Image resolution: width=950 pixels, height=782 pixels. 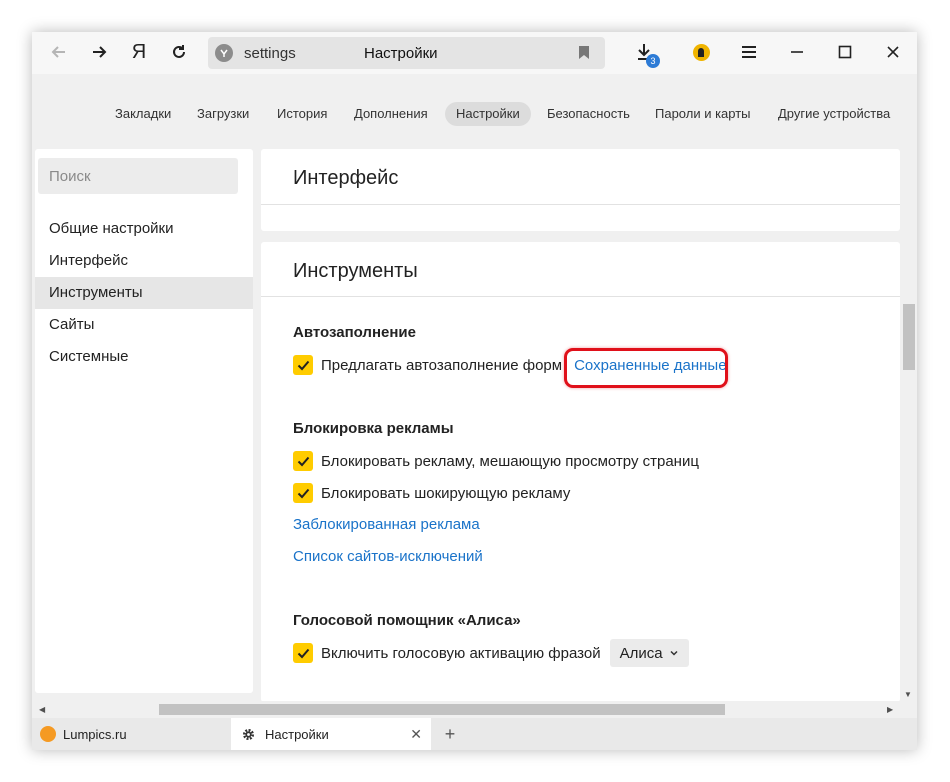 What do you see at coordinates (388, 556) in the screenshot?
I see `exception-sites-link: Список сайтов-исключений` at bounding box center [388, 556].